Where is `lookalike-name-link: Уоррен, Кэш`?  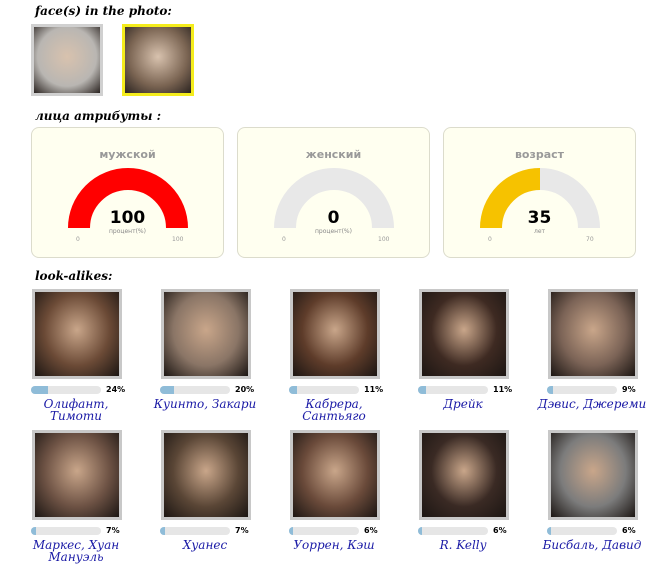 lookalike-name-link: Уоррен, Кэш is located at coordinates (334, 545).